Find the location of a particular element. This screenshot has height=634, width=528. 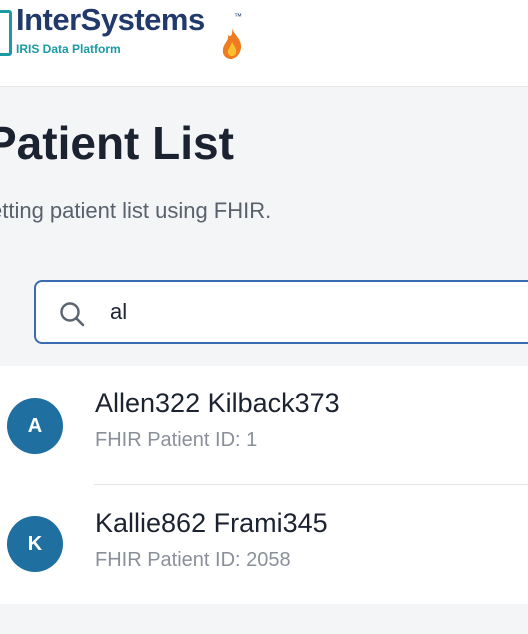

intersystems-logo-mark is located at coordinates (6, 33).